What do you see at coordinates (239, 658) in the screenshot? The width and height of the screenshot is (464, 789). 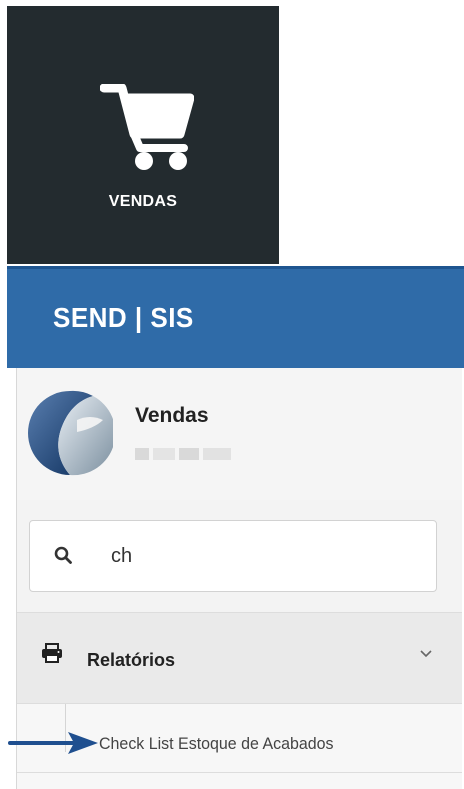 I see `menu-section-relatorios: Relatórios` at bounding box center [239, 658].